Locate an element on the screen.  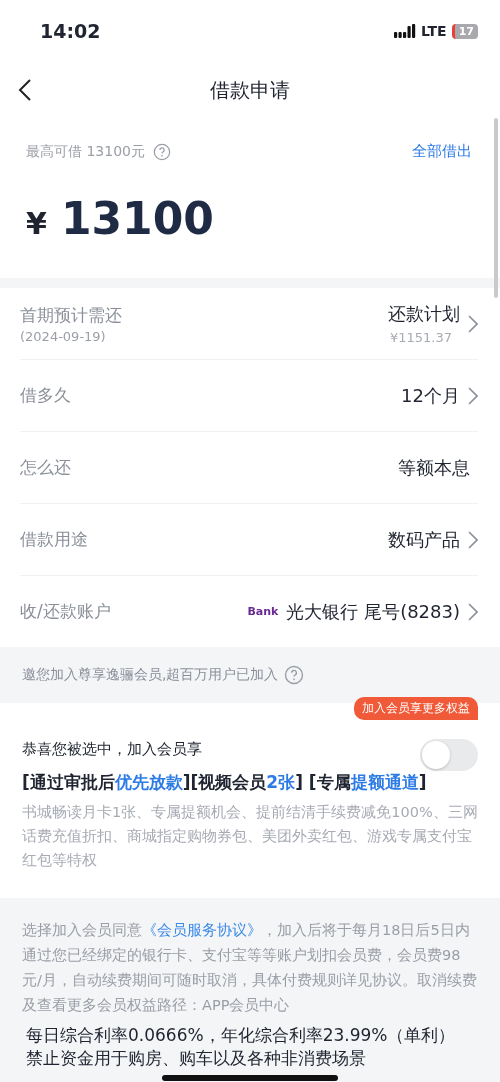
row-value: 还款计划 is located at coordinates (424, 314).